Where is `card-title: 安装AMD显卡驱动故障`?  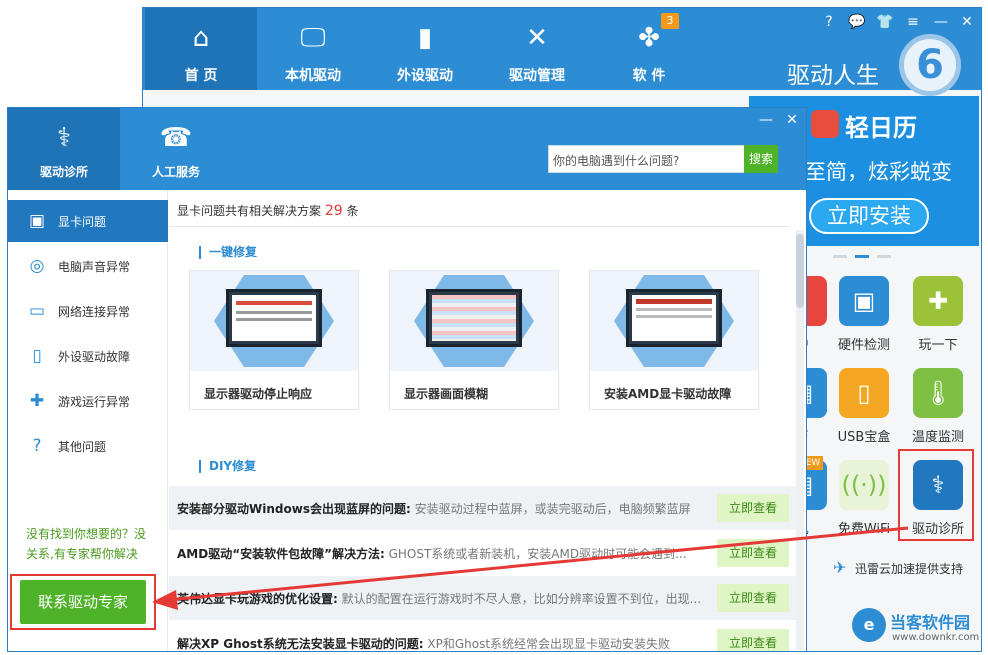
card-title: 安装AMD显卡驱动故障 is located at coordinates (668, 394).